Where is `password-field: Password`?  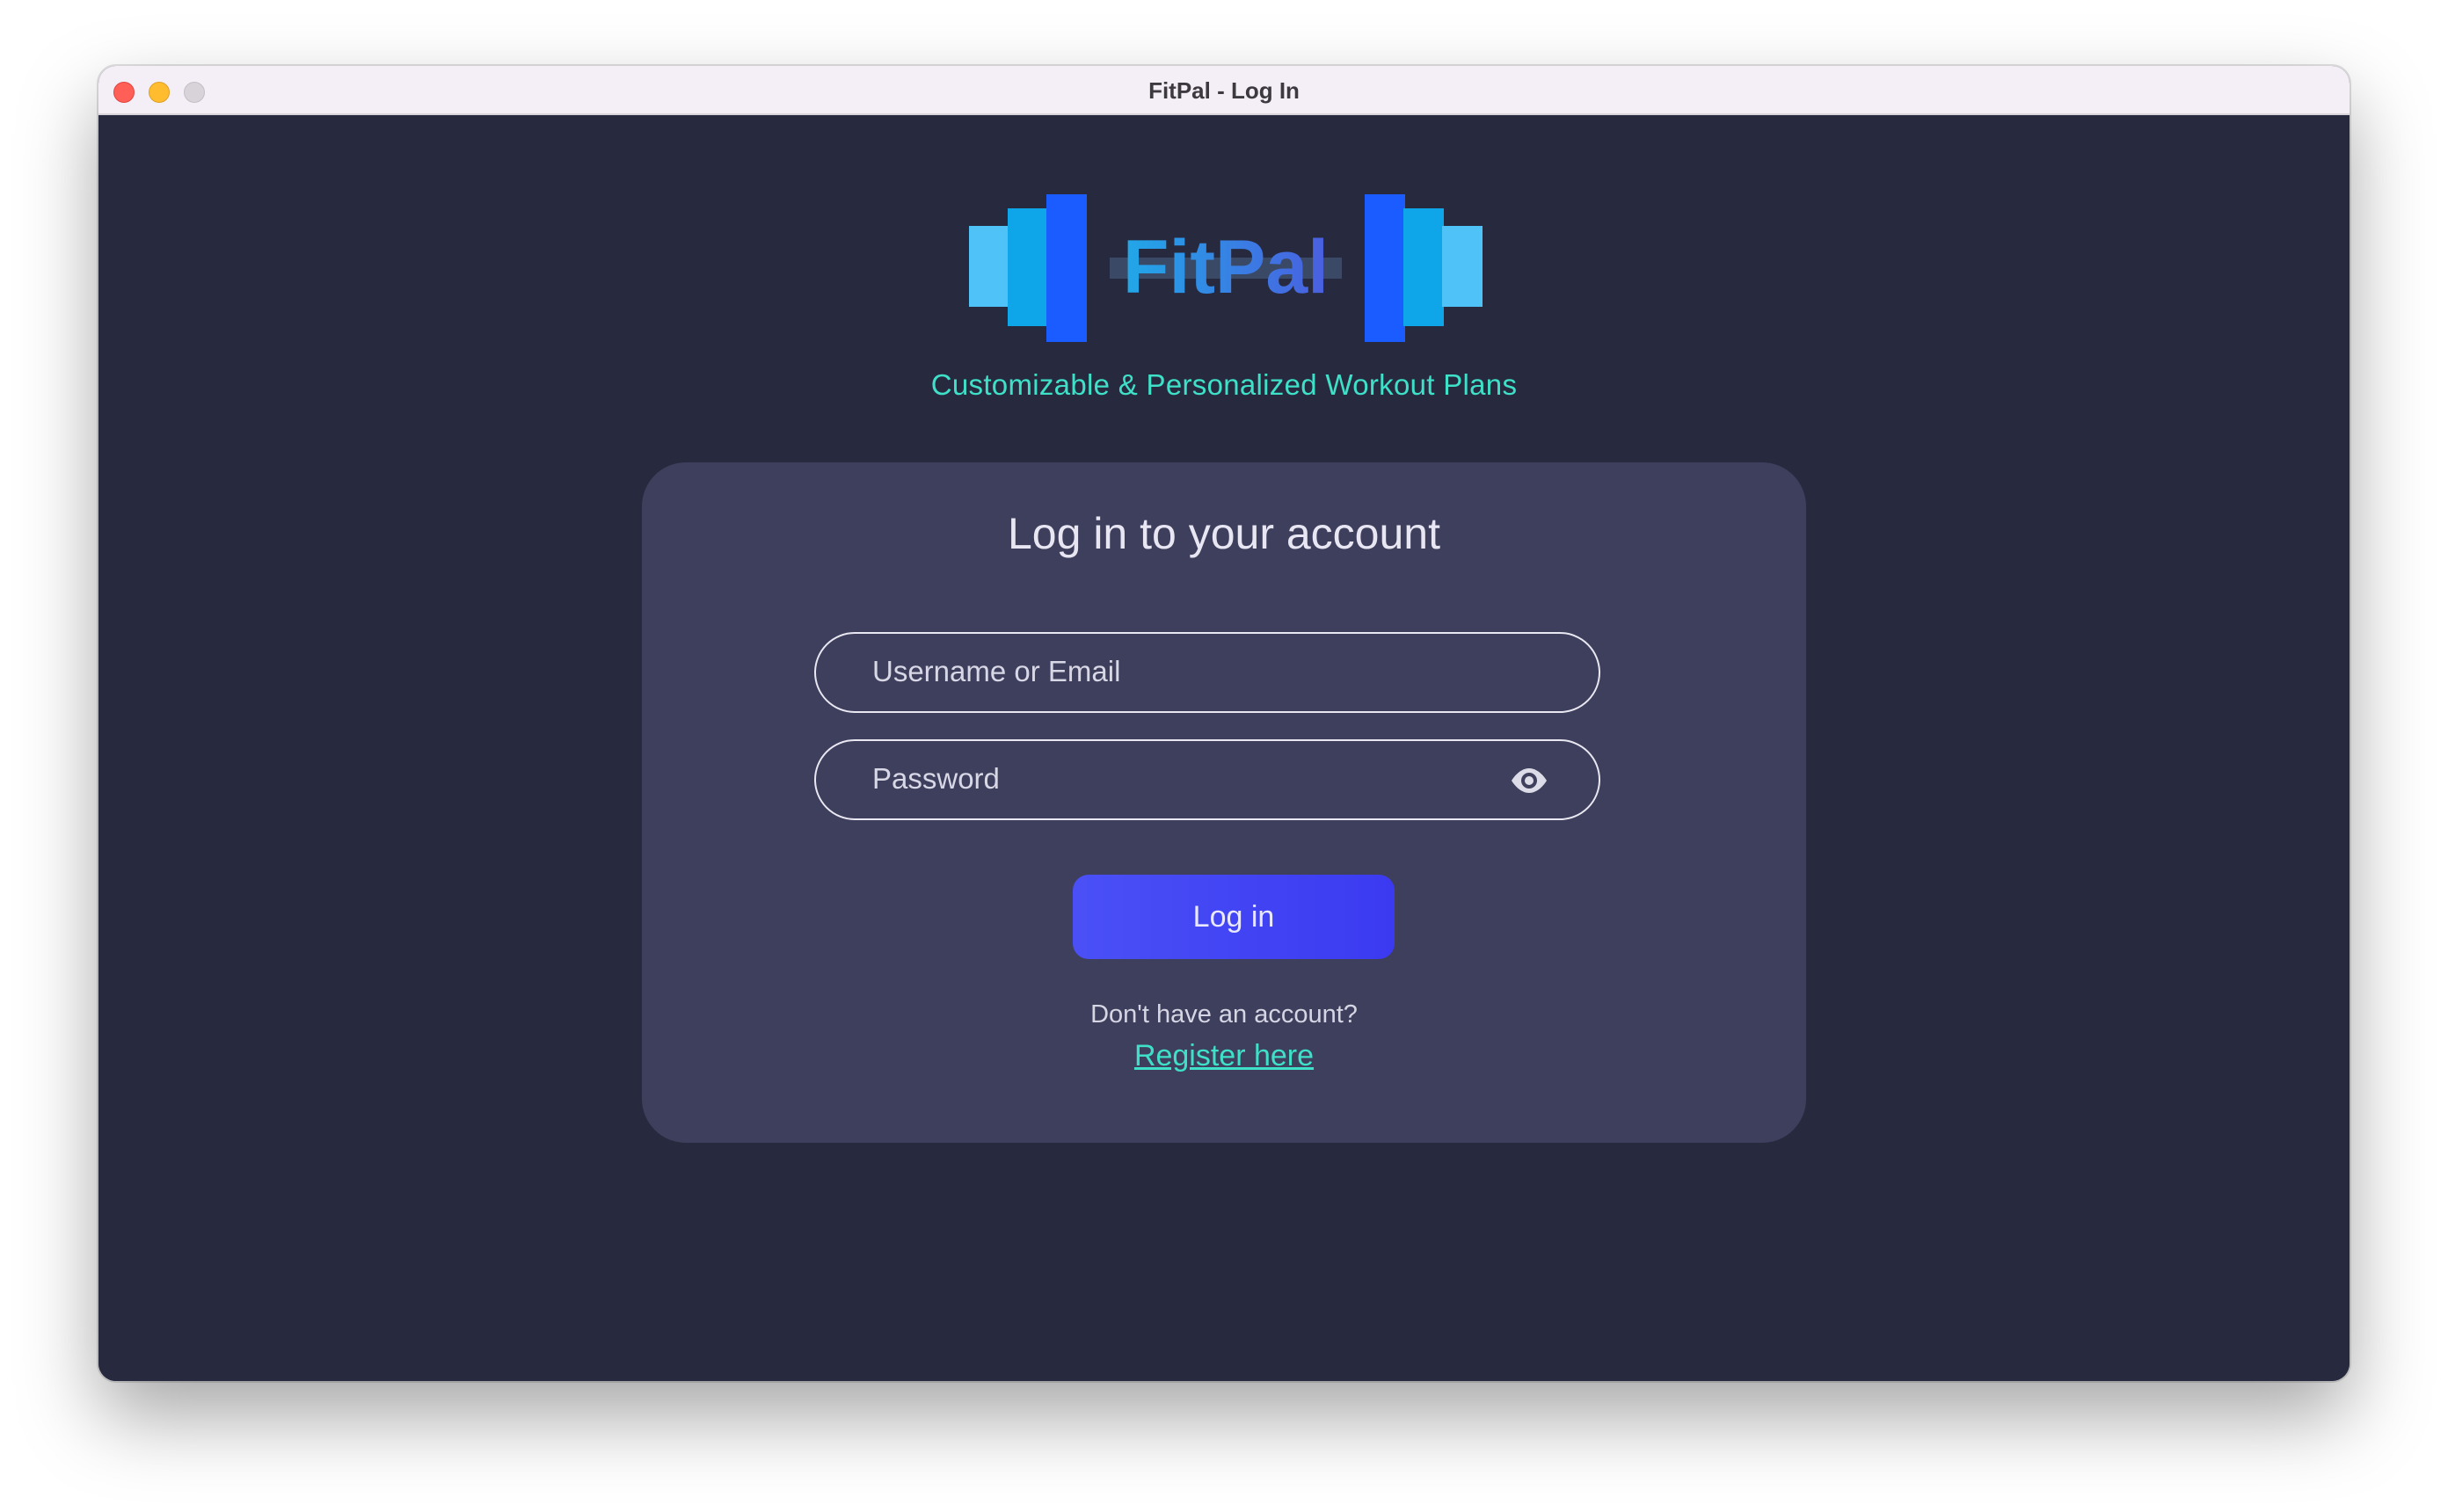
password-field: Password is located at coordinates (1207, 780).